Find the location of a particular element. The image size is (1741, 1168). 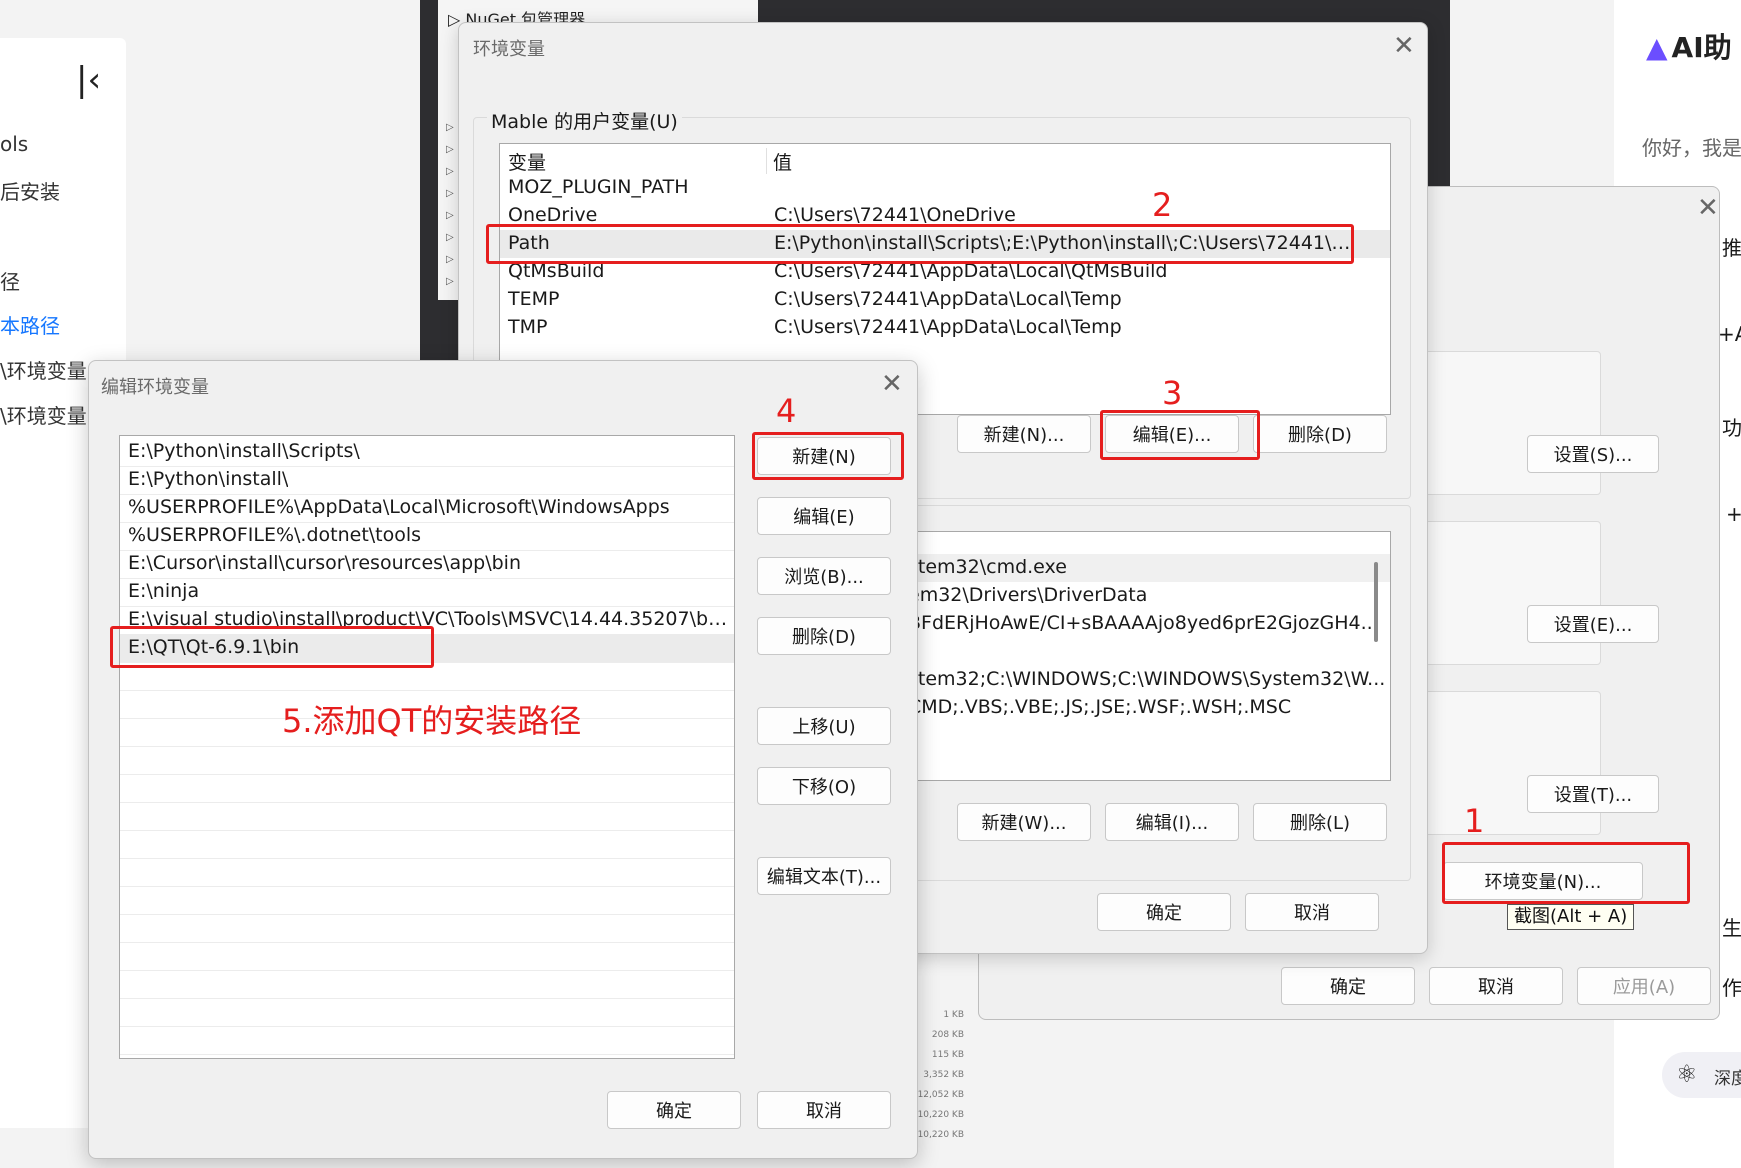

file-size: 1 KB is located at coordinates (953, 1015).